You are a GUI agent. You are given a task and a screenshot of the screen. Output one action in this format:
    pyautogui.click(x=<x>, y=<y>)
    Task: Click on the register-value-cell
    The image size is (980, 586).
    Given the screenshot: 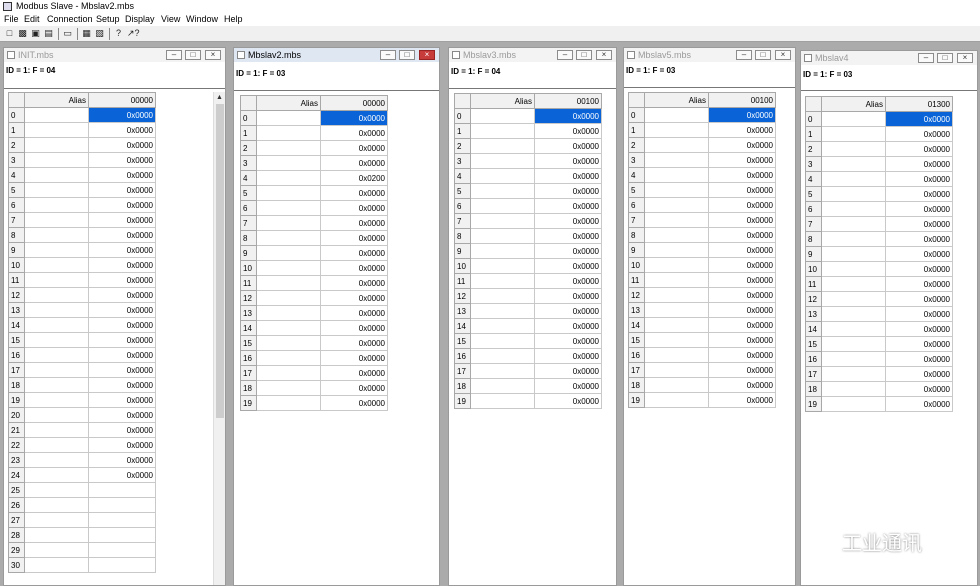 What is the action you would take?
    pyautogui.click(x=122, y=535)
    